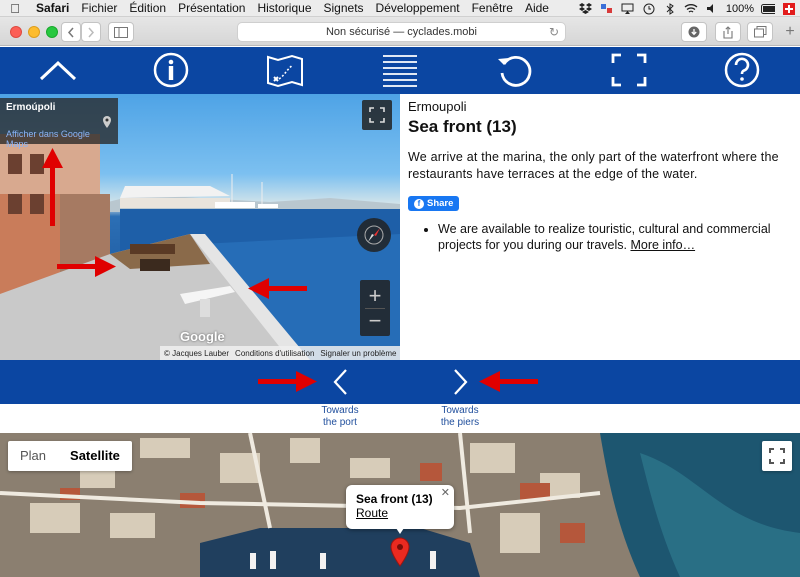 This screenshot has height=577, width=800. I want to click on chevron-left-icon, so click(70, 32).